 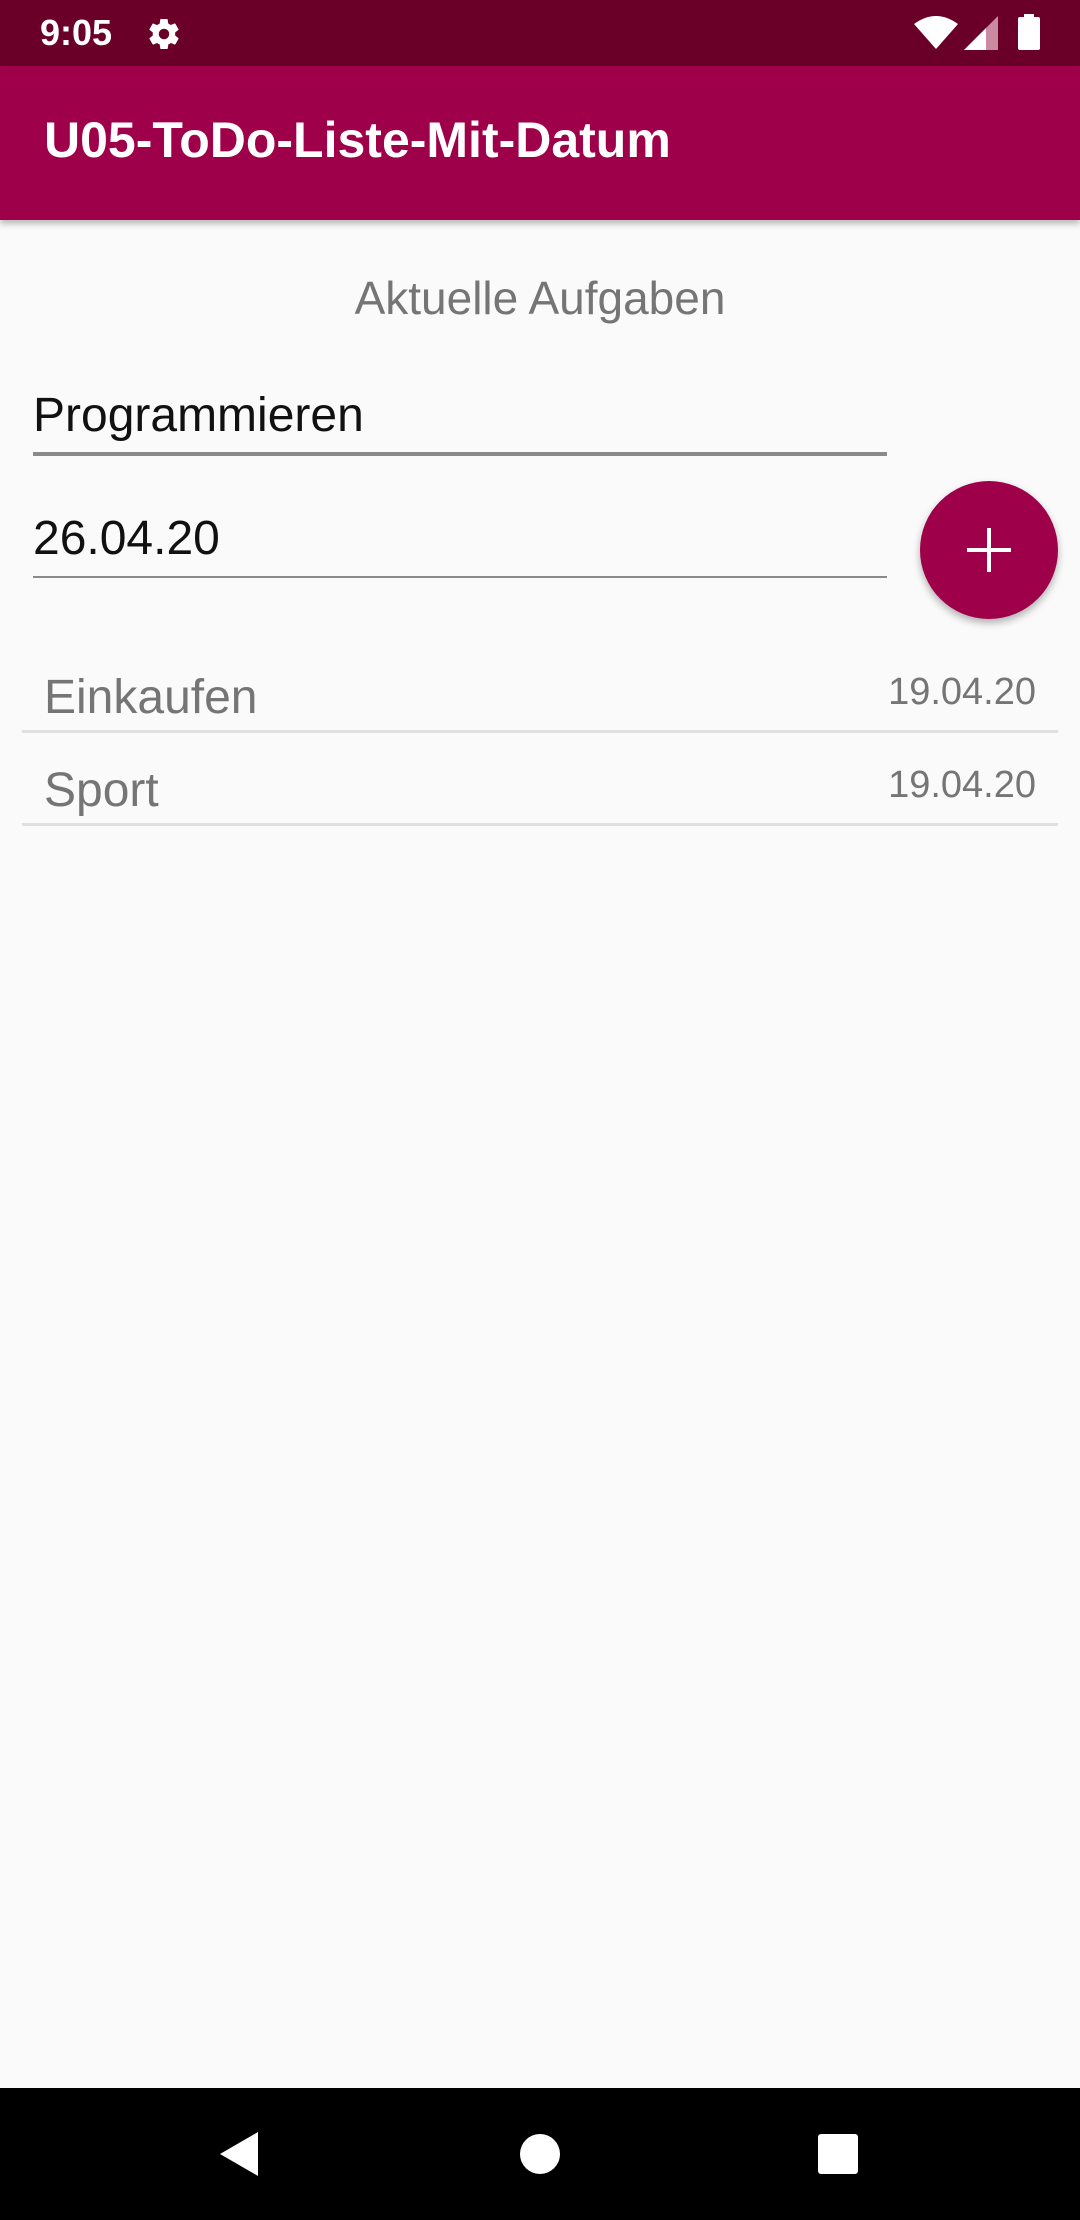 I want to click on todo-name: Sport, so click(x=101, y=790).